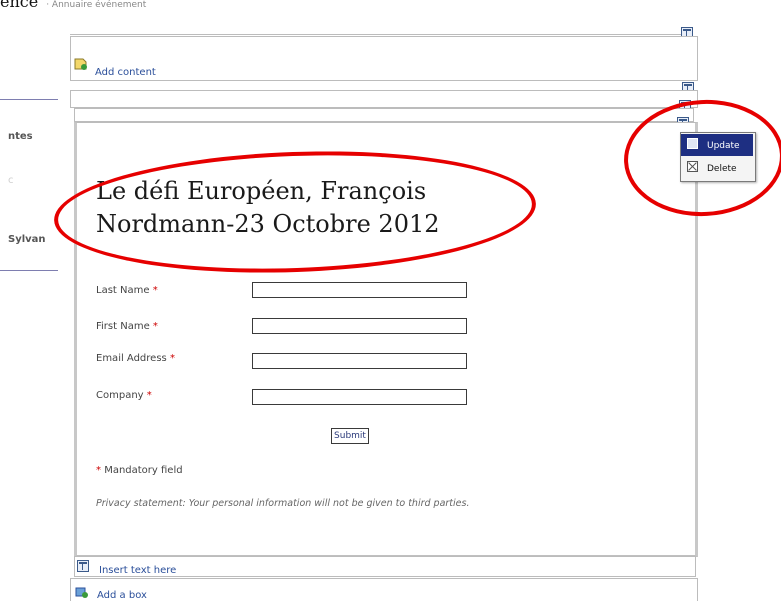  Describe the element at coordinates (31, 310) in the screenshot. I see `left-sidebar: ntes c Sylvan` at that location.